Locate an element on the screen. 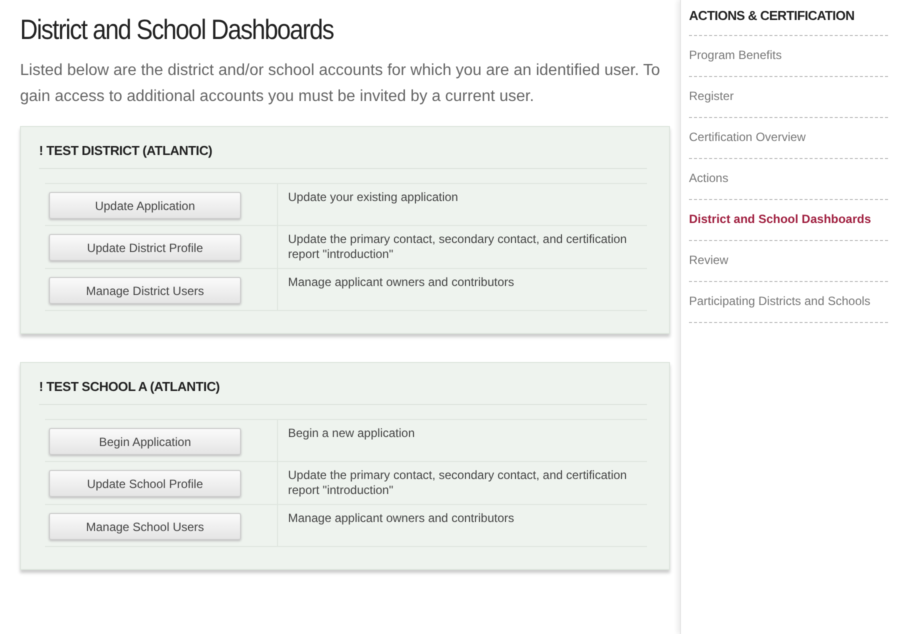 This screenshot has height=634, width=899. sidebar-heading: ACTIONS & CERTIFICATION is located at coordinates (788, 18).